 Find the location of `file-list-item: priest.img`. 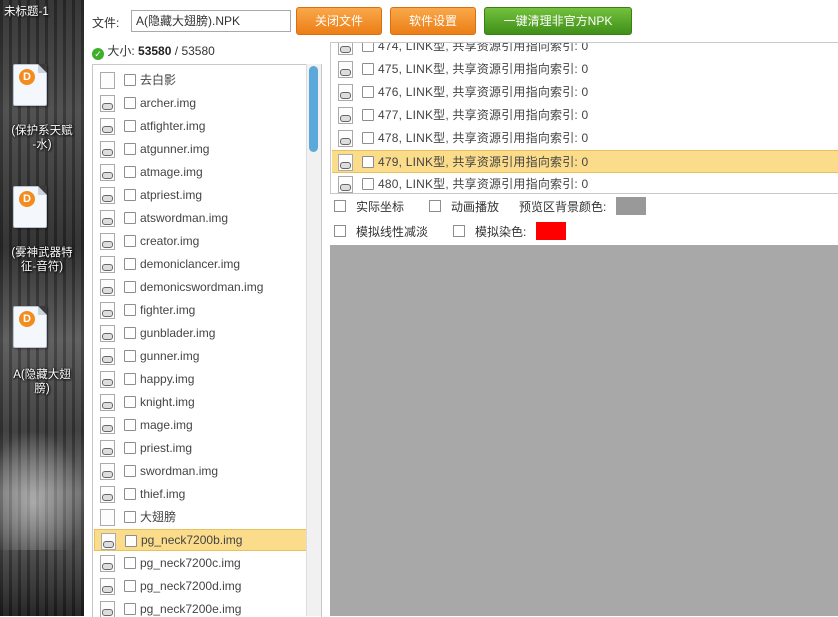

file-list-item: priest.img is located at coordinates (199, 448).